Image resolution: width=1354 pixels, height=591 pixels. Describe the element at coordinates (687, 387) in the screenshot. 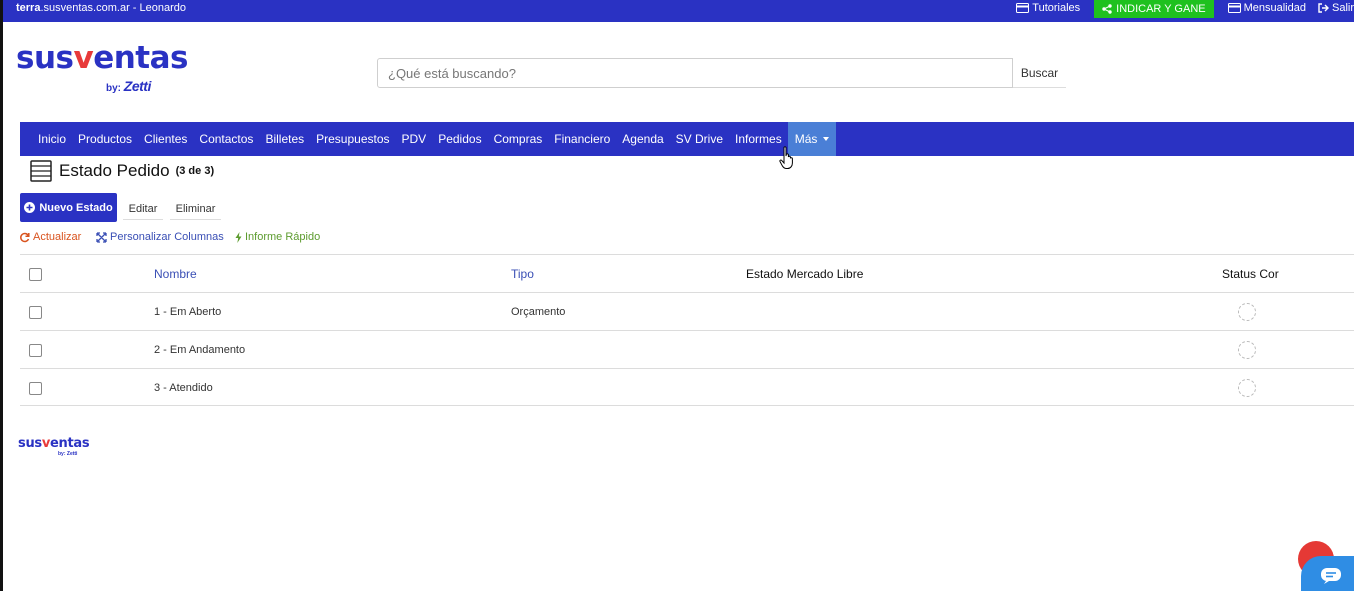

I see `table-row: 3 - Atendido` at that location.